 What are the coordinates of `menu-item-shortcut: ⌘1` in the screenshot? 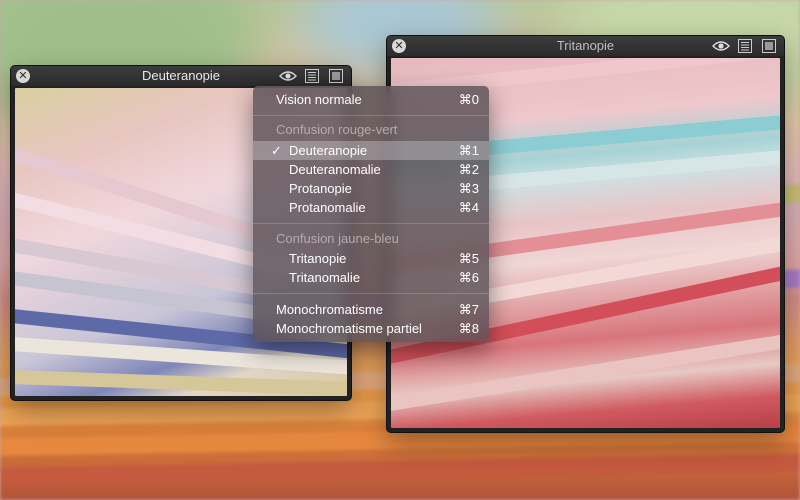 It's located at (468, 150).